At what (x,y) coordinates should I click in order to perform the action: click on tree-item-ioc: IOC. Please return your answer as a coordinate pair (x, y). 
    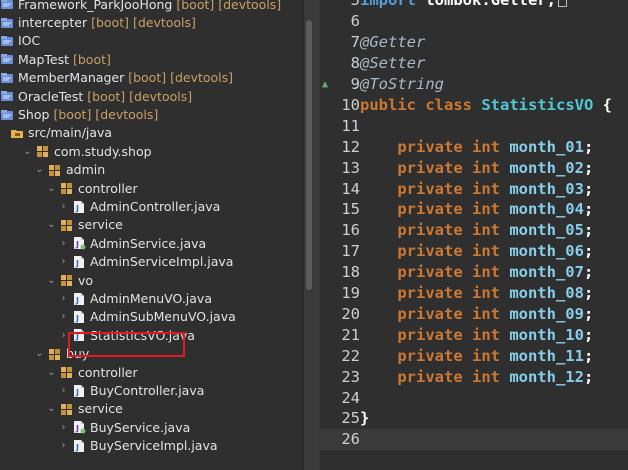
    Looking at the image, I should click on (151, 41).